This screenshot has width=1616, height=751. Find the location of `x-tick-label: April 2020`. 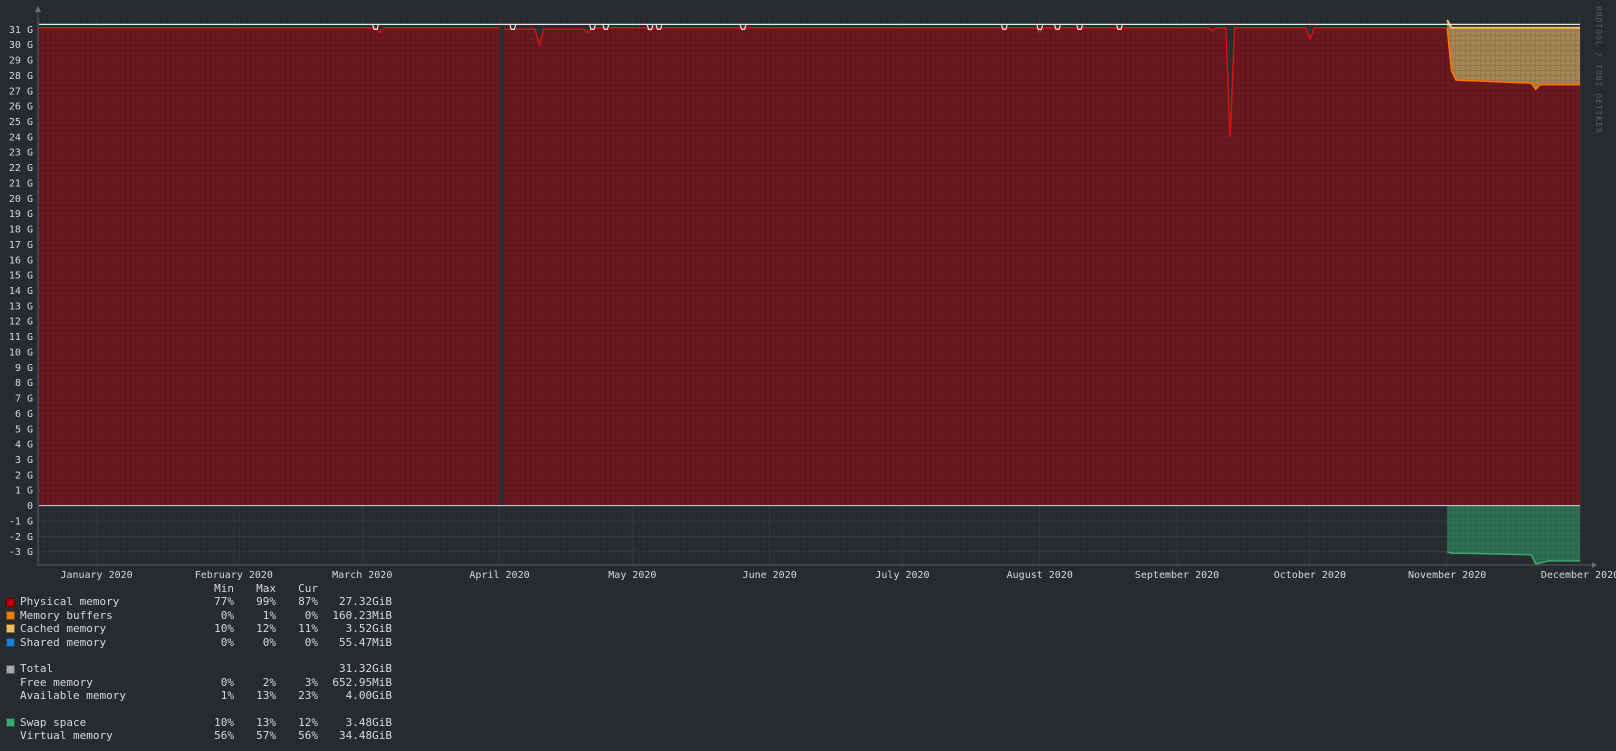

x-tick-label: April 2020 is located at coordinates (499, 575).